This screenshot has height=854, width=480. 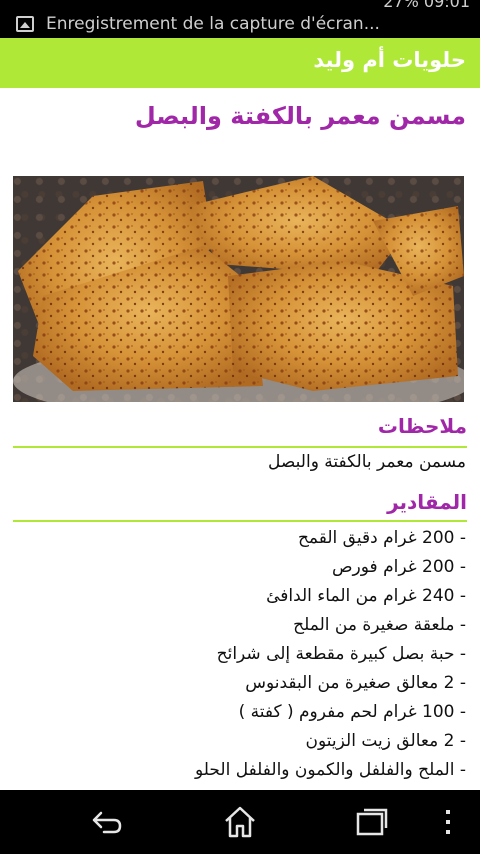 I want to click on ingredients-heading: المقادير, so click(x=427, y=502).